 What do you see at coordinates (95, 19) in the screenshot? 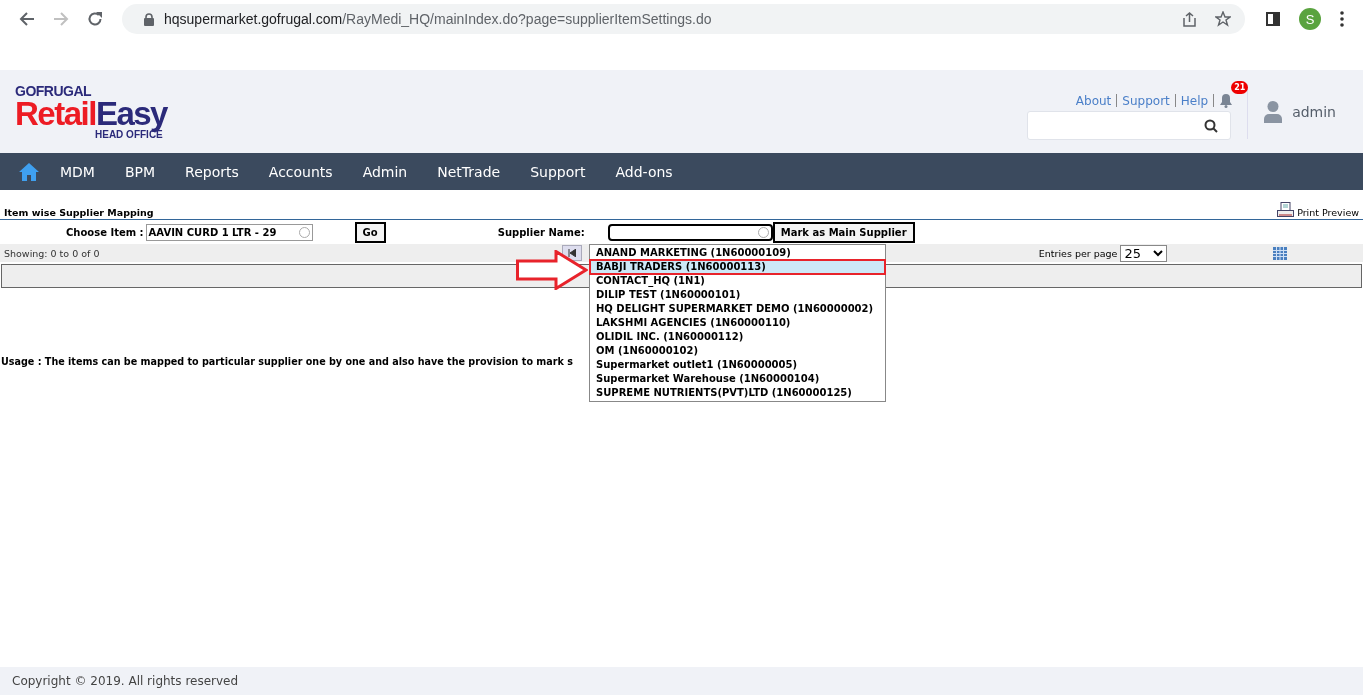
I see `reload-icon` at bounding box center [95, 19].